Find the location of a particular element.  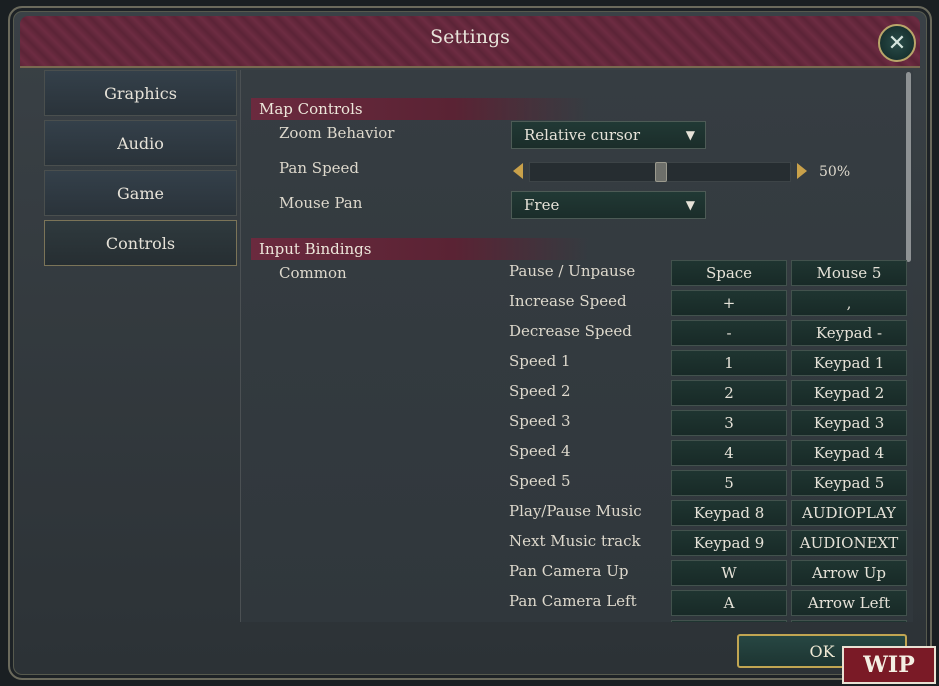

binding-action-label: Play/Pause Music is located at coordinates (575, 511).